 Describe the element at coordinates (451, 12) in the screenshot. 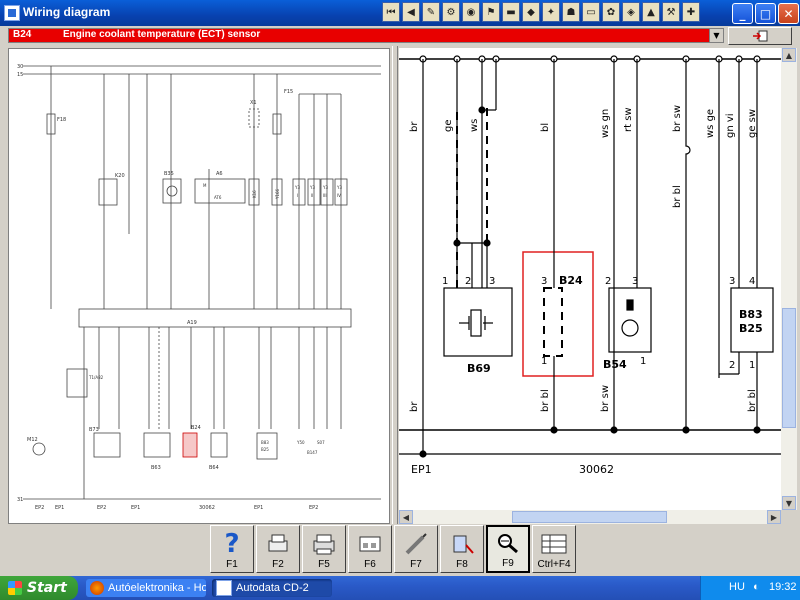

I see `toolbar-tool-icon: ⚙` at that location.